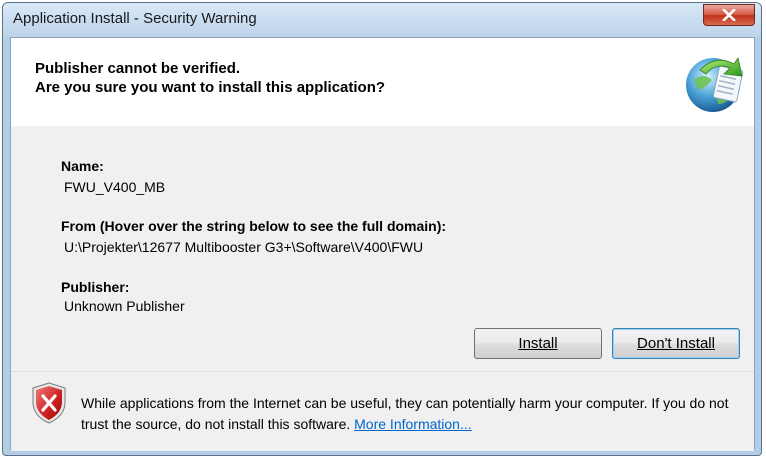  Describe the element at coordinates (715, 84) in the screenshot. I see `clickonce-globe-icon` at that location.